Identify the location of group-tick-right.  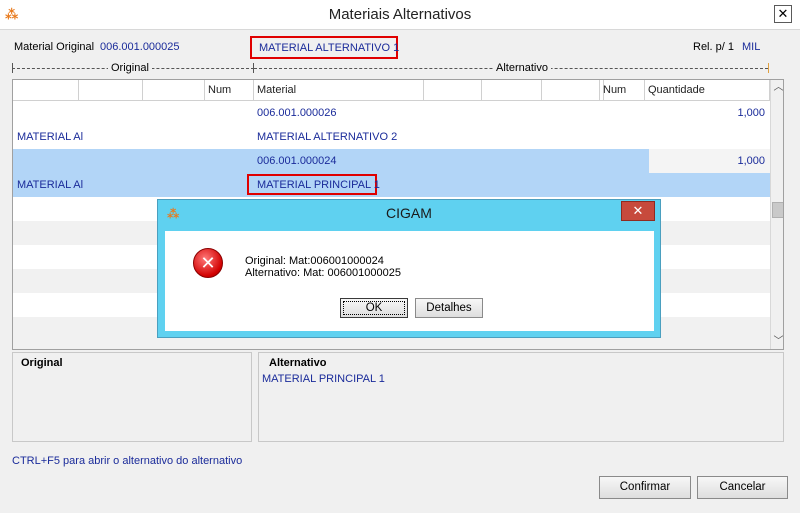
(768, 68).